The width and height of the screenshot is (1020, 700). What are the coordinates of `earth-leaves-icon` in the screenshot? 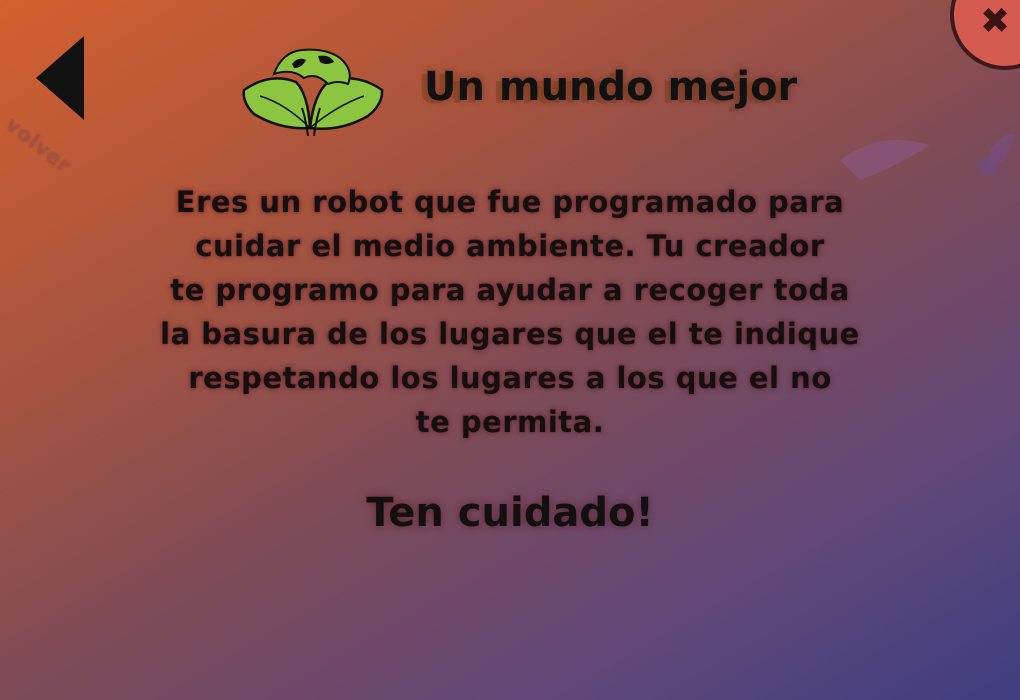 It's located at (313, 92).